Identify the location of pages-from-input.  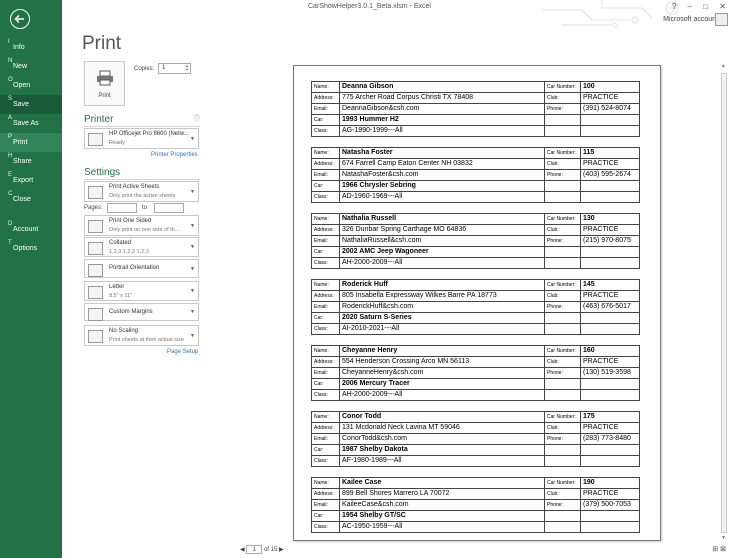
(122, 208).